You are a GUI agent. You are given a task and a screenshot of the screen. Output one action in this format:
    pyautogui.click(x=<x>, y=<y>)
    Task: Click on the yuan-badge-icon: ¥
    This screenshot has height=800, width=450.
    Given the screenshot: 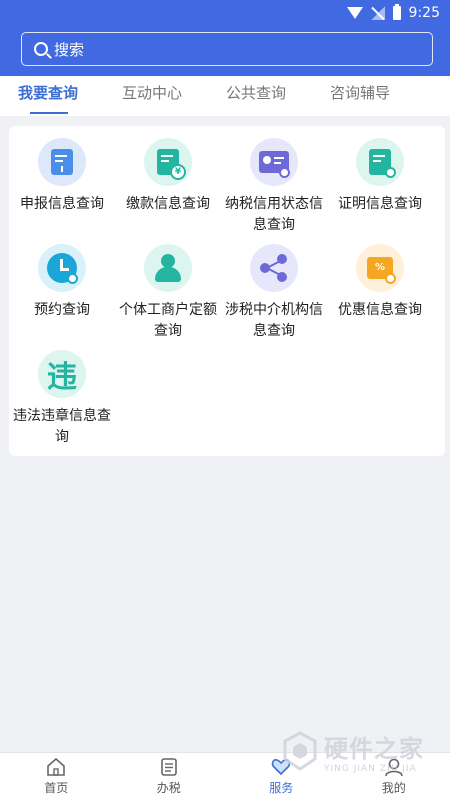 What is the action you would take?
    pyautogui.click(x=178, y=172)
    